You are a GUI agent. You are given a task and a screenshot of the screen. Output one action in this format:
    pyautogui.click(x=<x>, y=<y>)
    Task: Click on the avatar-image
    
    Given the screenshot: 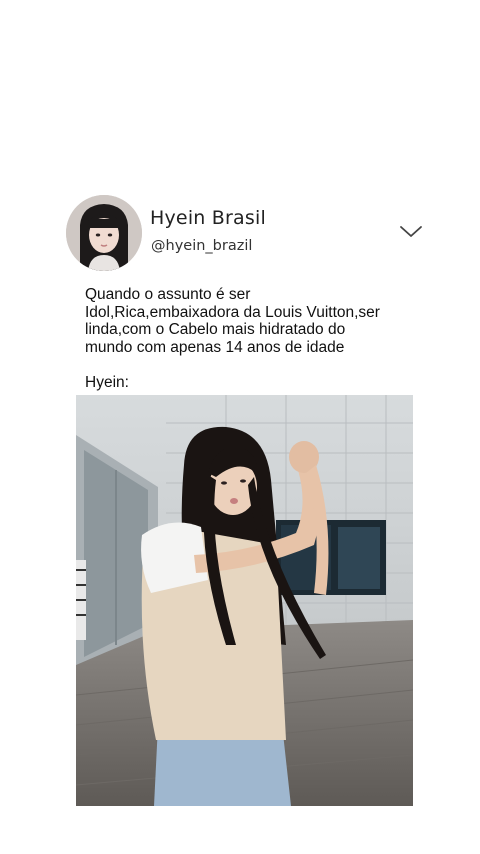 What is the action you would take?
    pyautogui.click(x=104, y=233)
    